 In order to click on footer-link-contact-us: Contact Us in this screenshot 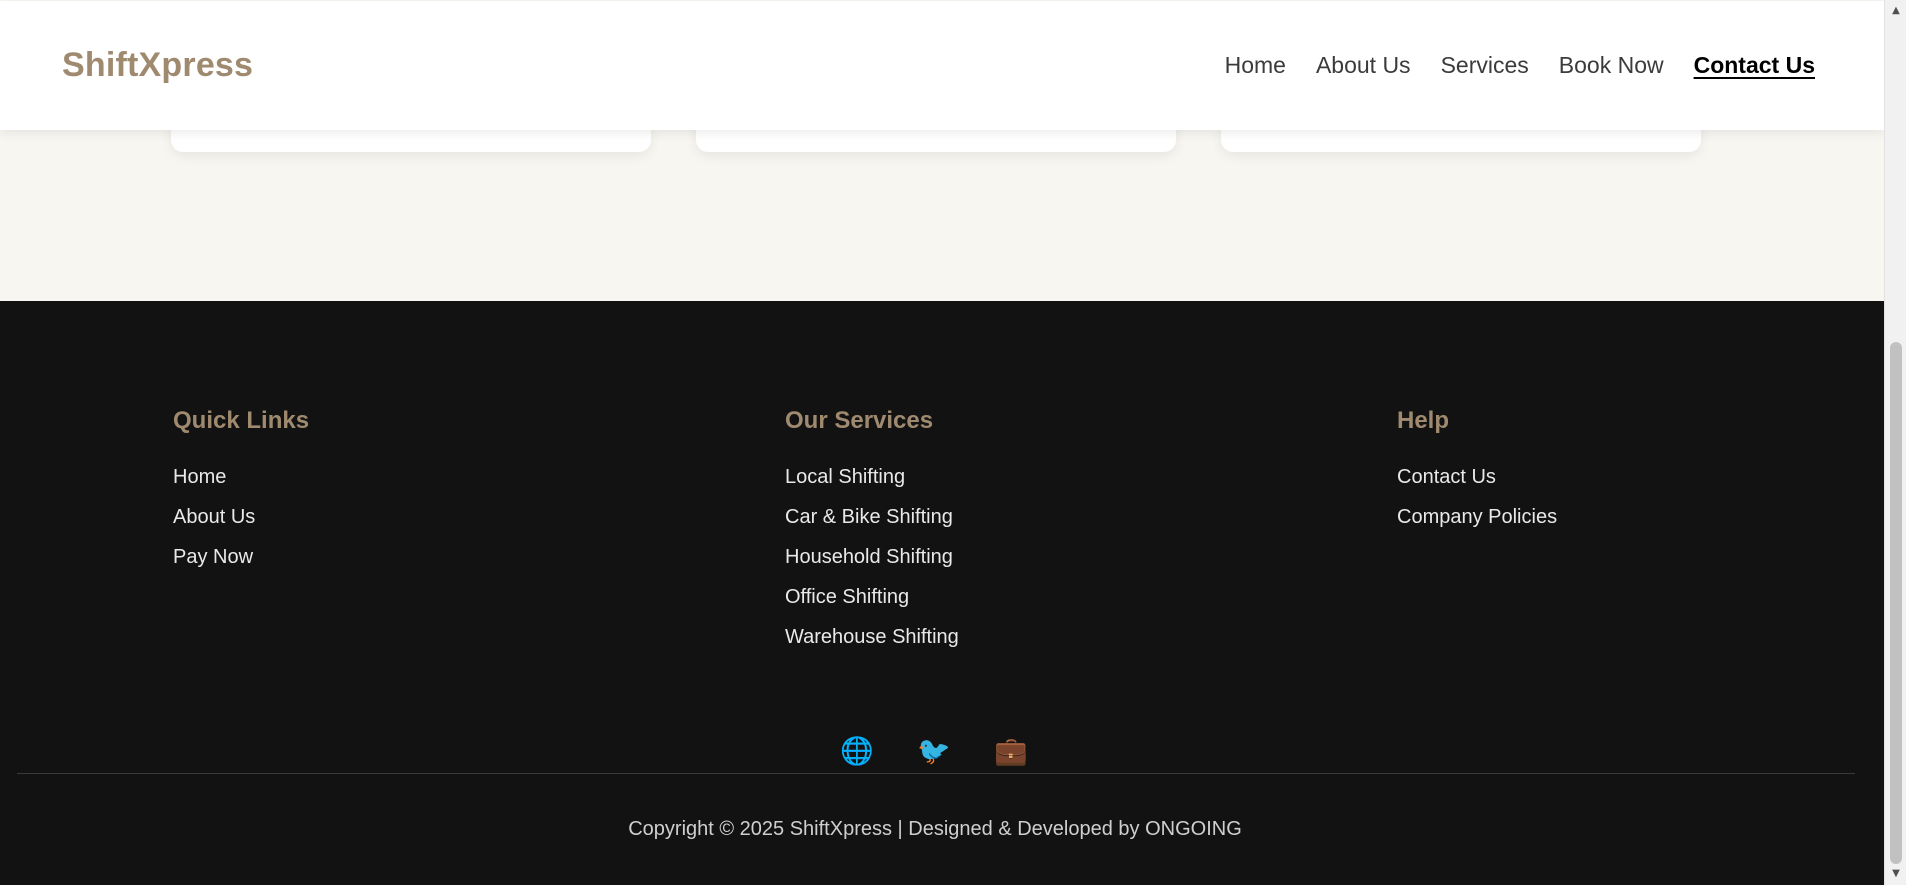, I will do `click(1446, 477)`.